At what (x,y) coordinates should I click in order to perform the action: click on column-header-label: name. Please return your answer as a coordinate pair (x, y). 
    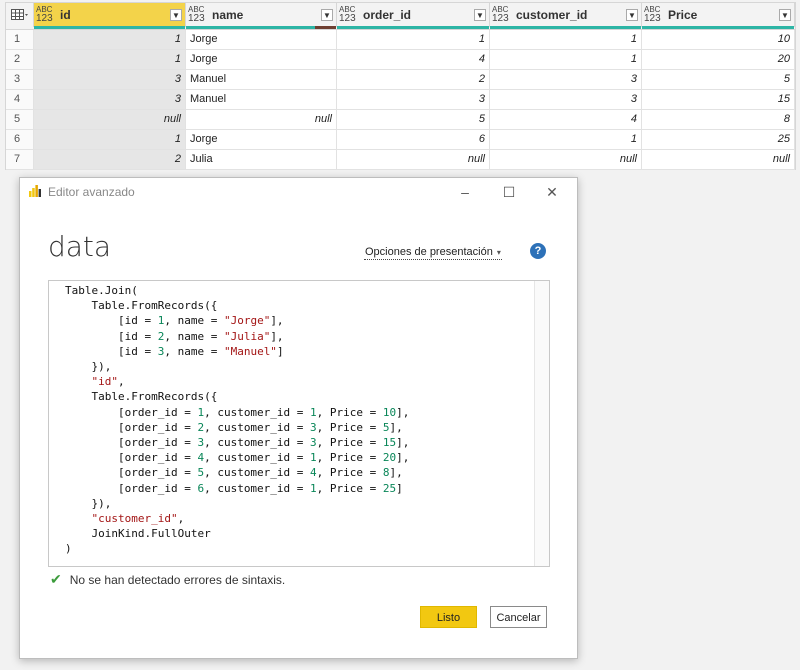
    Looking at the image, I should click on (228, 15).